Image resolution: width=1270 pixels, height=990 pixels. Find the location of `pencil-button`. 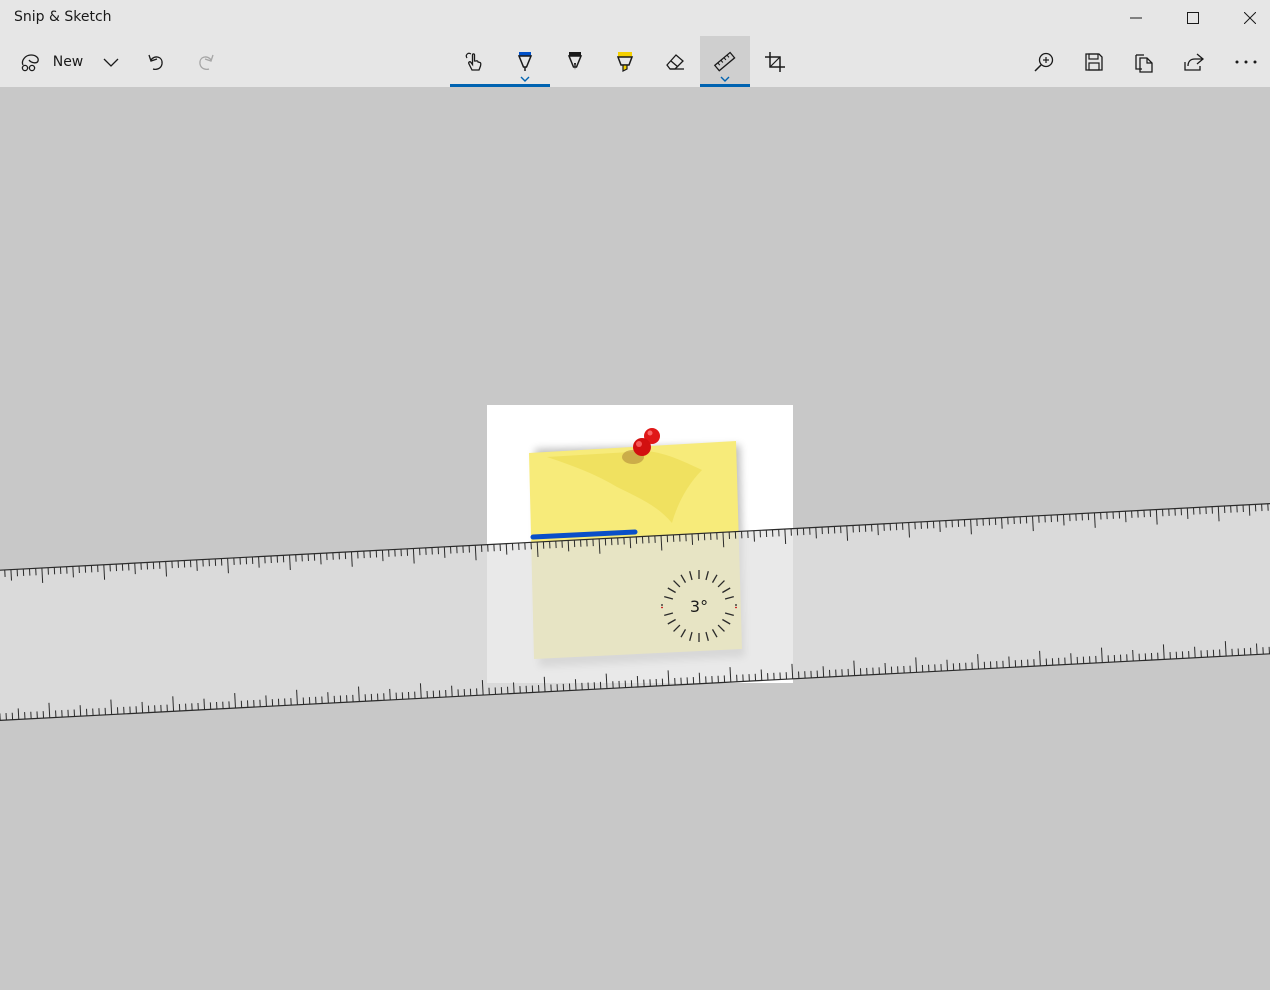

pencil-button is located at coordinates (575, 61).